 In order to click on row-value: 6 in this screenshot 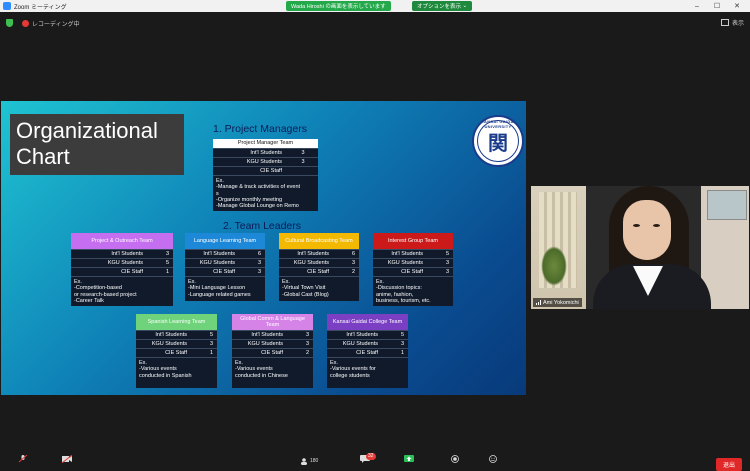, I will do `click(353, 254)`.